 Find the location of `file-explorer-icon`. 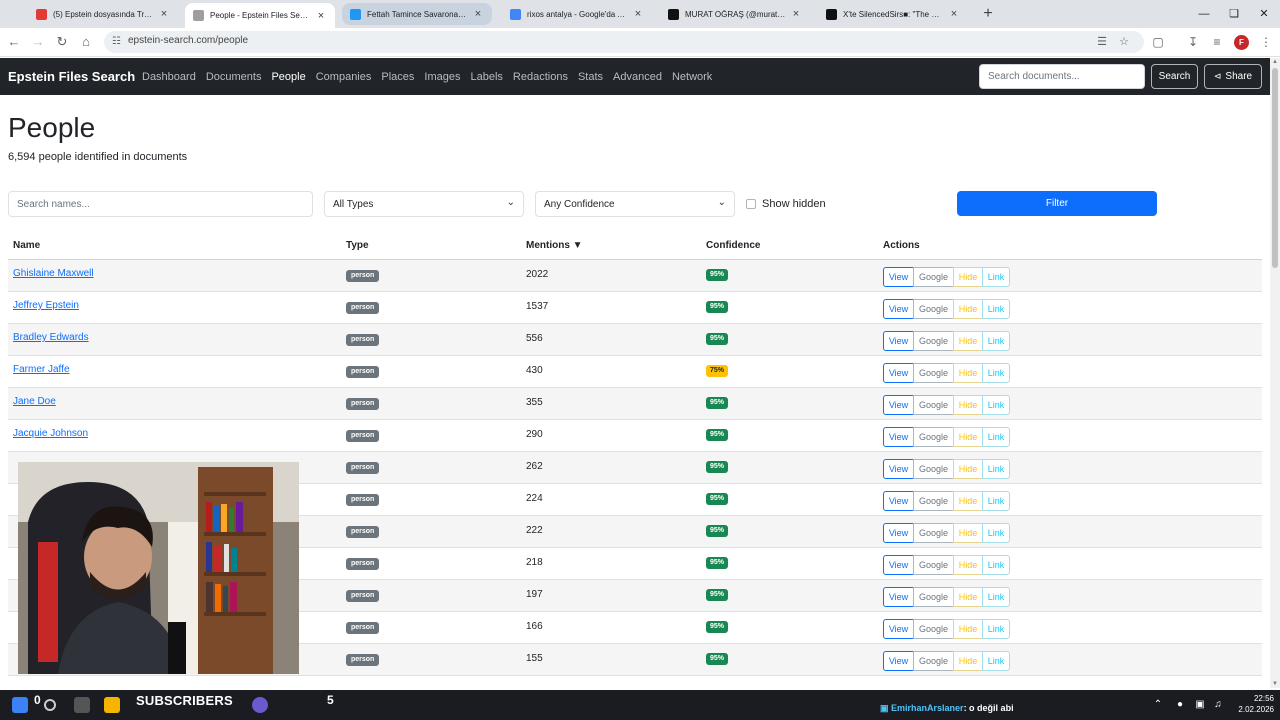

file-explorer-icon is located at coordinates (112, 705).